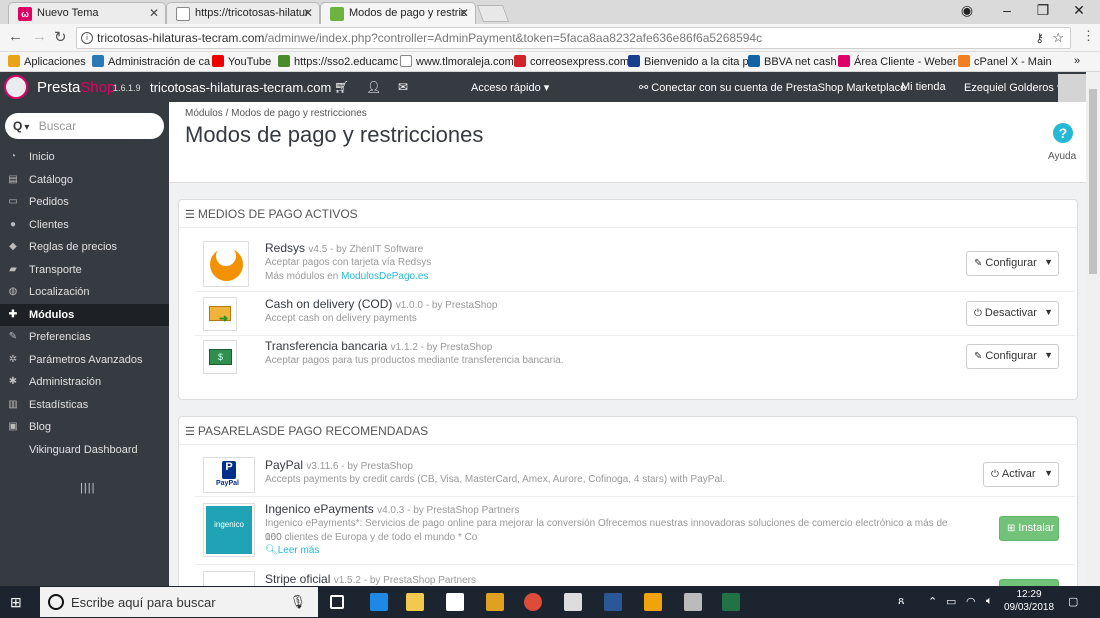 This screenshot has height=618, width=1100. Describe the element at coordinates (243, 13) in the screenshot. I see `browser-tab-admin-url: https://tricotosas-hilatur ✕` at that location.